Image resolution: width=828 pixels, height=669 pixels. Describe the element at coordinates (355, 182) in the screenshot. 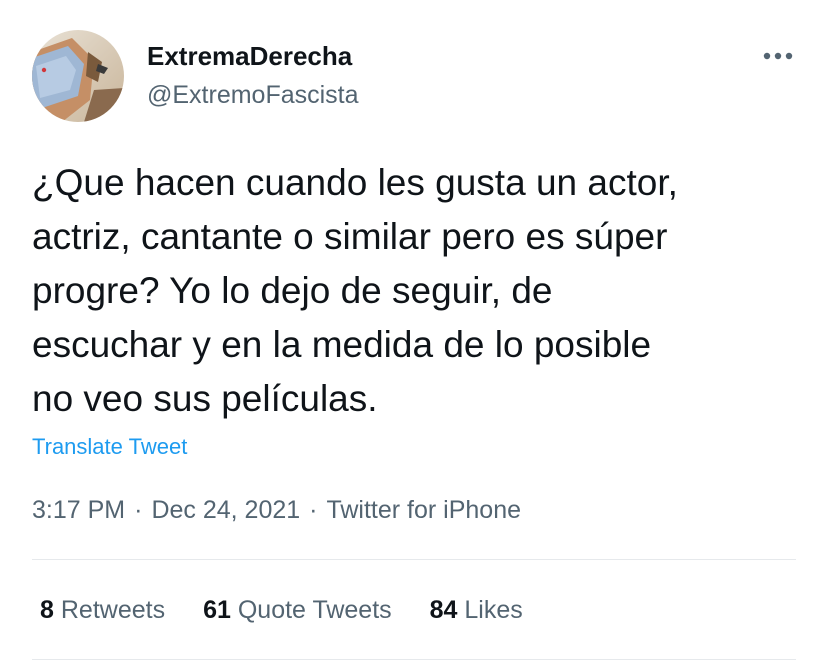

I see `tweet-text-line: ¿Que hacen cuando les gusta un actor,` at that location.